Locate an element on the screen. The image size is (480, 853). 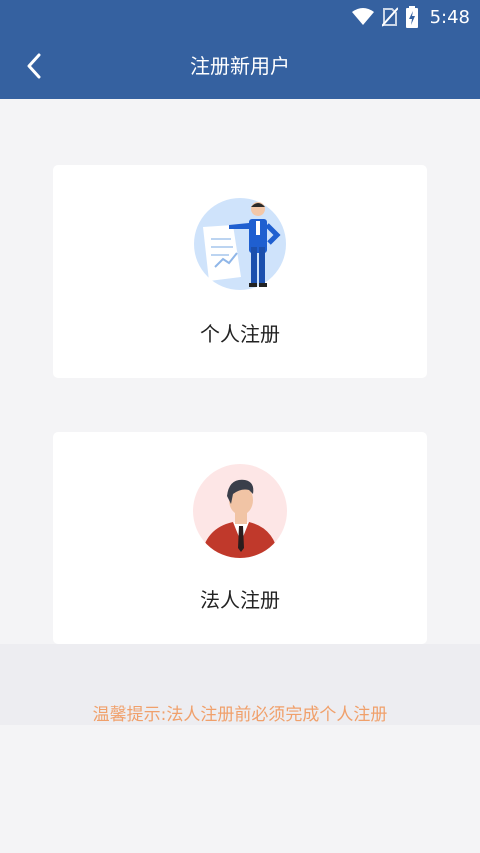
man-in-red-suit-avatar-illustration is located at coordinates (240, 511).